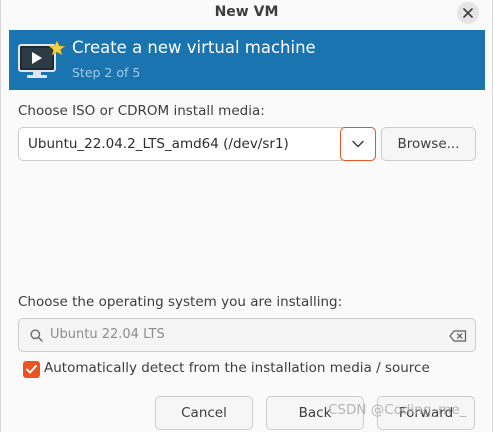  I want to click on checkmark-icon, so click(31, 369).